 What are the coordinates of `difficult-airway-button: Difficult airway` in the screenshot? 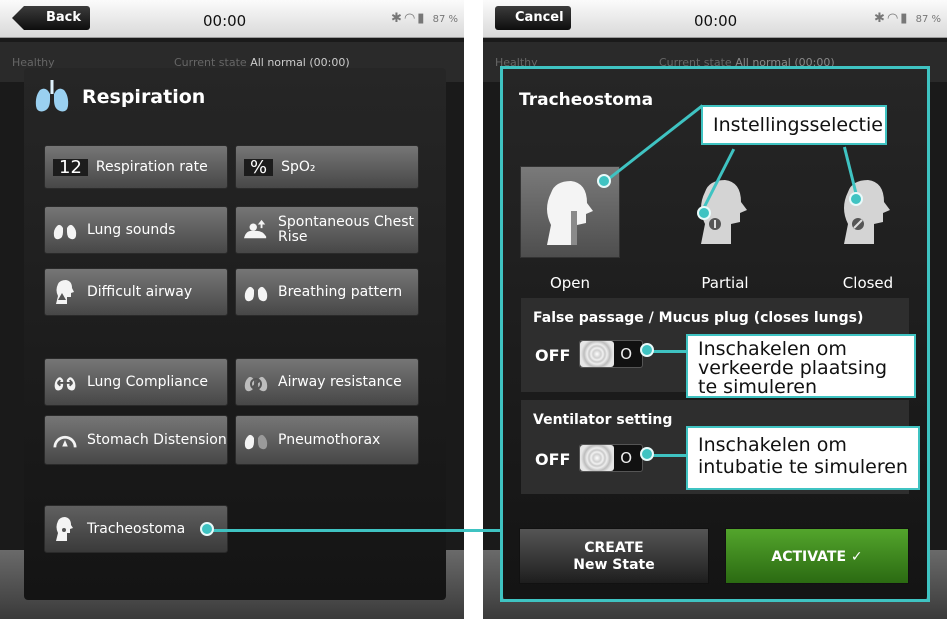 It's located at (136, 292).